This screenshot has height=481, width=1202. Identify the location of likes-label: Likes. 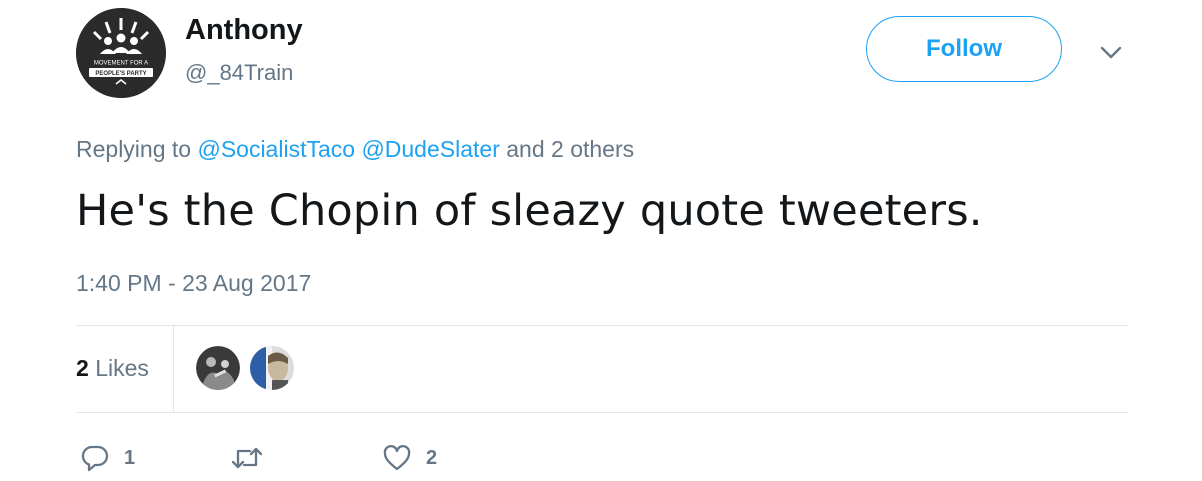
(122, 368).